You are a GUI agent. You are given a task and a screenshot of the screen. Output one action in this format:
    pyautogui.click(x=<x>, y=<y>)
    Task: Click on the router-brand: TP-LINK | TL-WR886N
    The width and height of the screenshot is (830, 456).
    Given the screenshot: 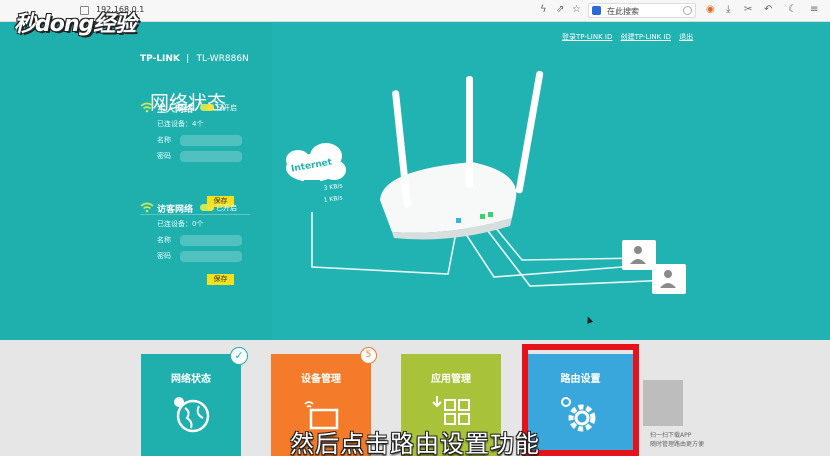 What is the action you would take?
    pyautogui.click(x=194, y=59)
    